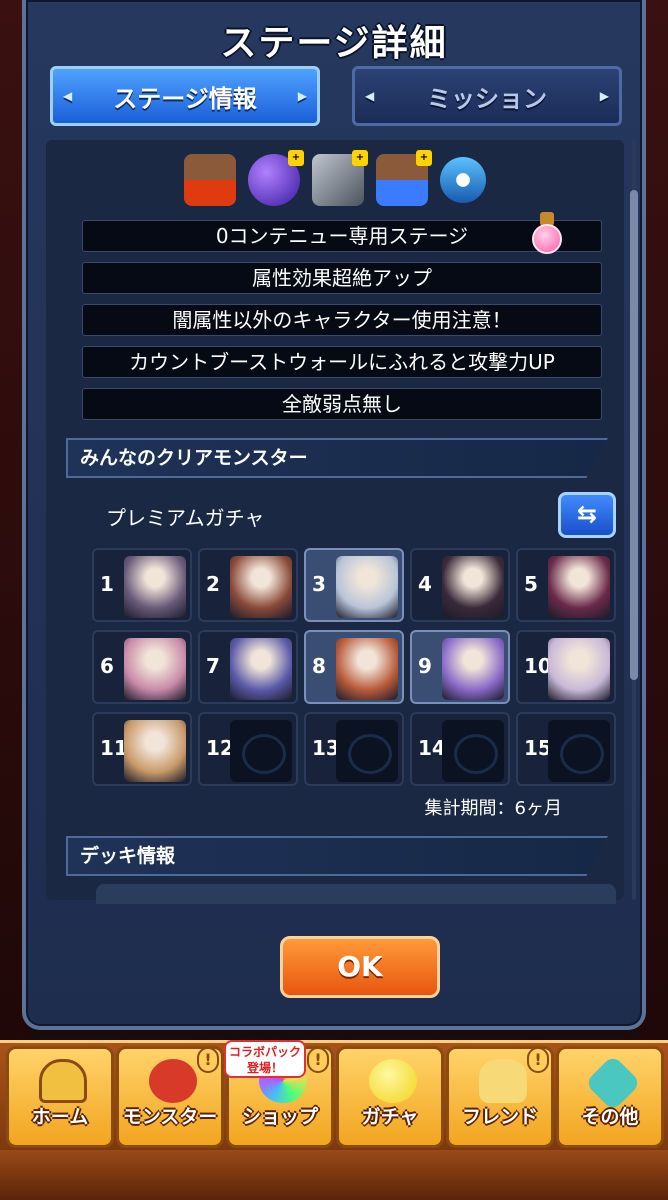  Describe the element at coordinates (425, 584) in the screenshot. I see `monster-rank: 4` at that location.